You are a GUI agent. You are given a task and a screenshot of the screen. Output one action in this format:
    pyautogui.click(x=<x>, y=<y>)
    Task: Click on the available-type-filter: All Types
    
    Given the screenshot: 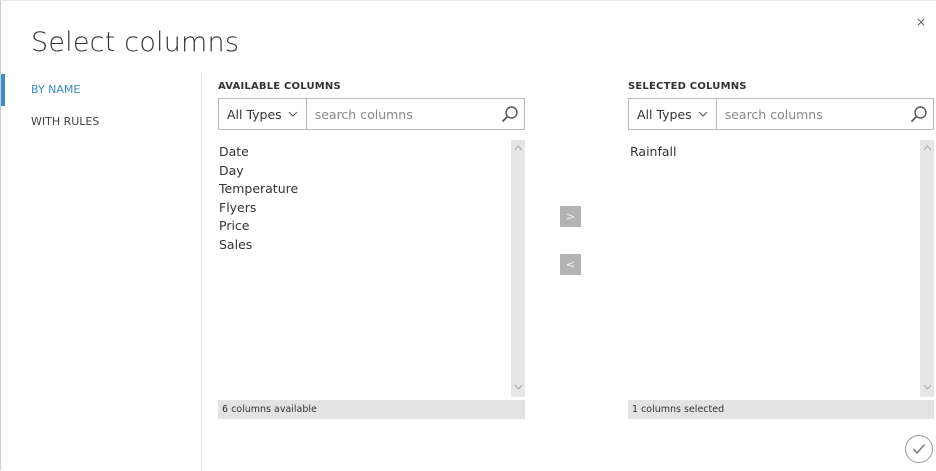 What is the action you would take?
    pyautogui.click(x=263, y=114)
    